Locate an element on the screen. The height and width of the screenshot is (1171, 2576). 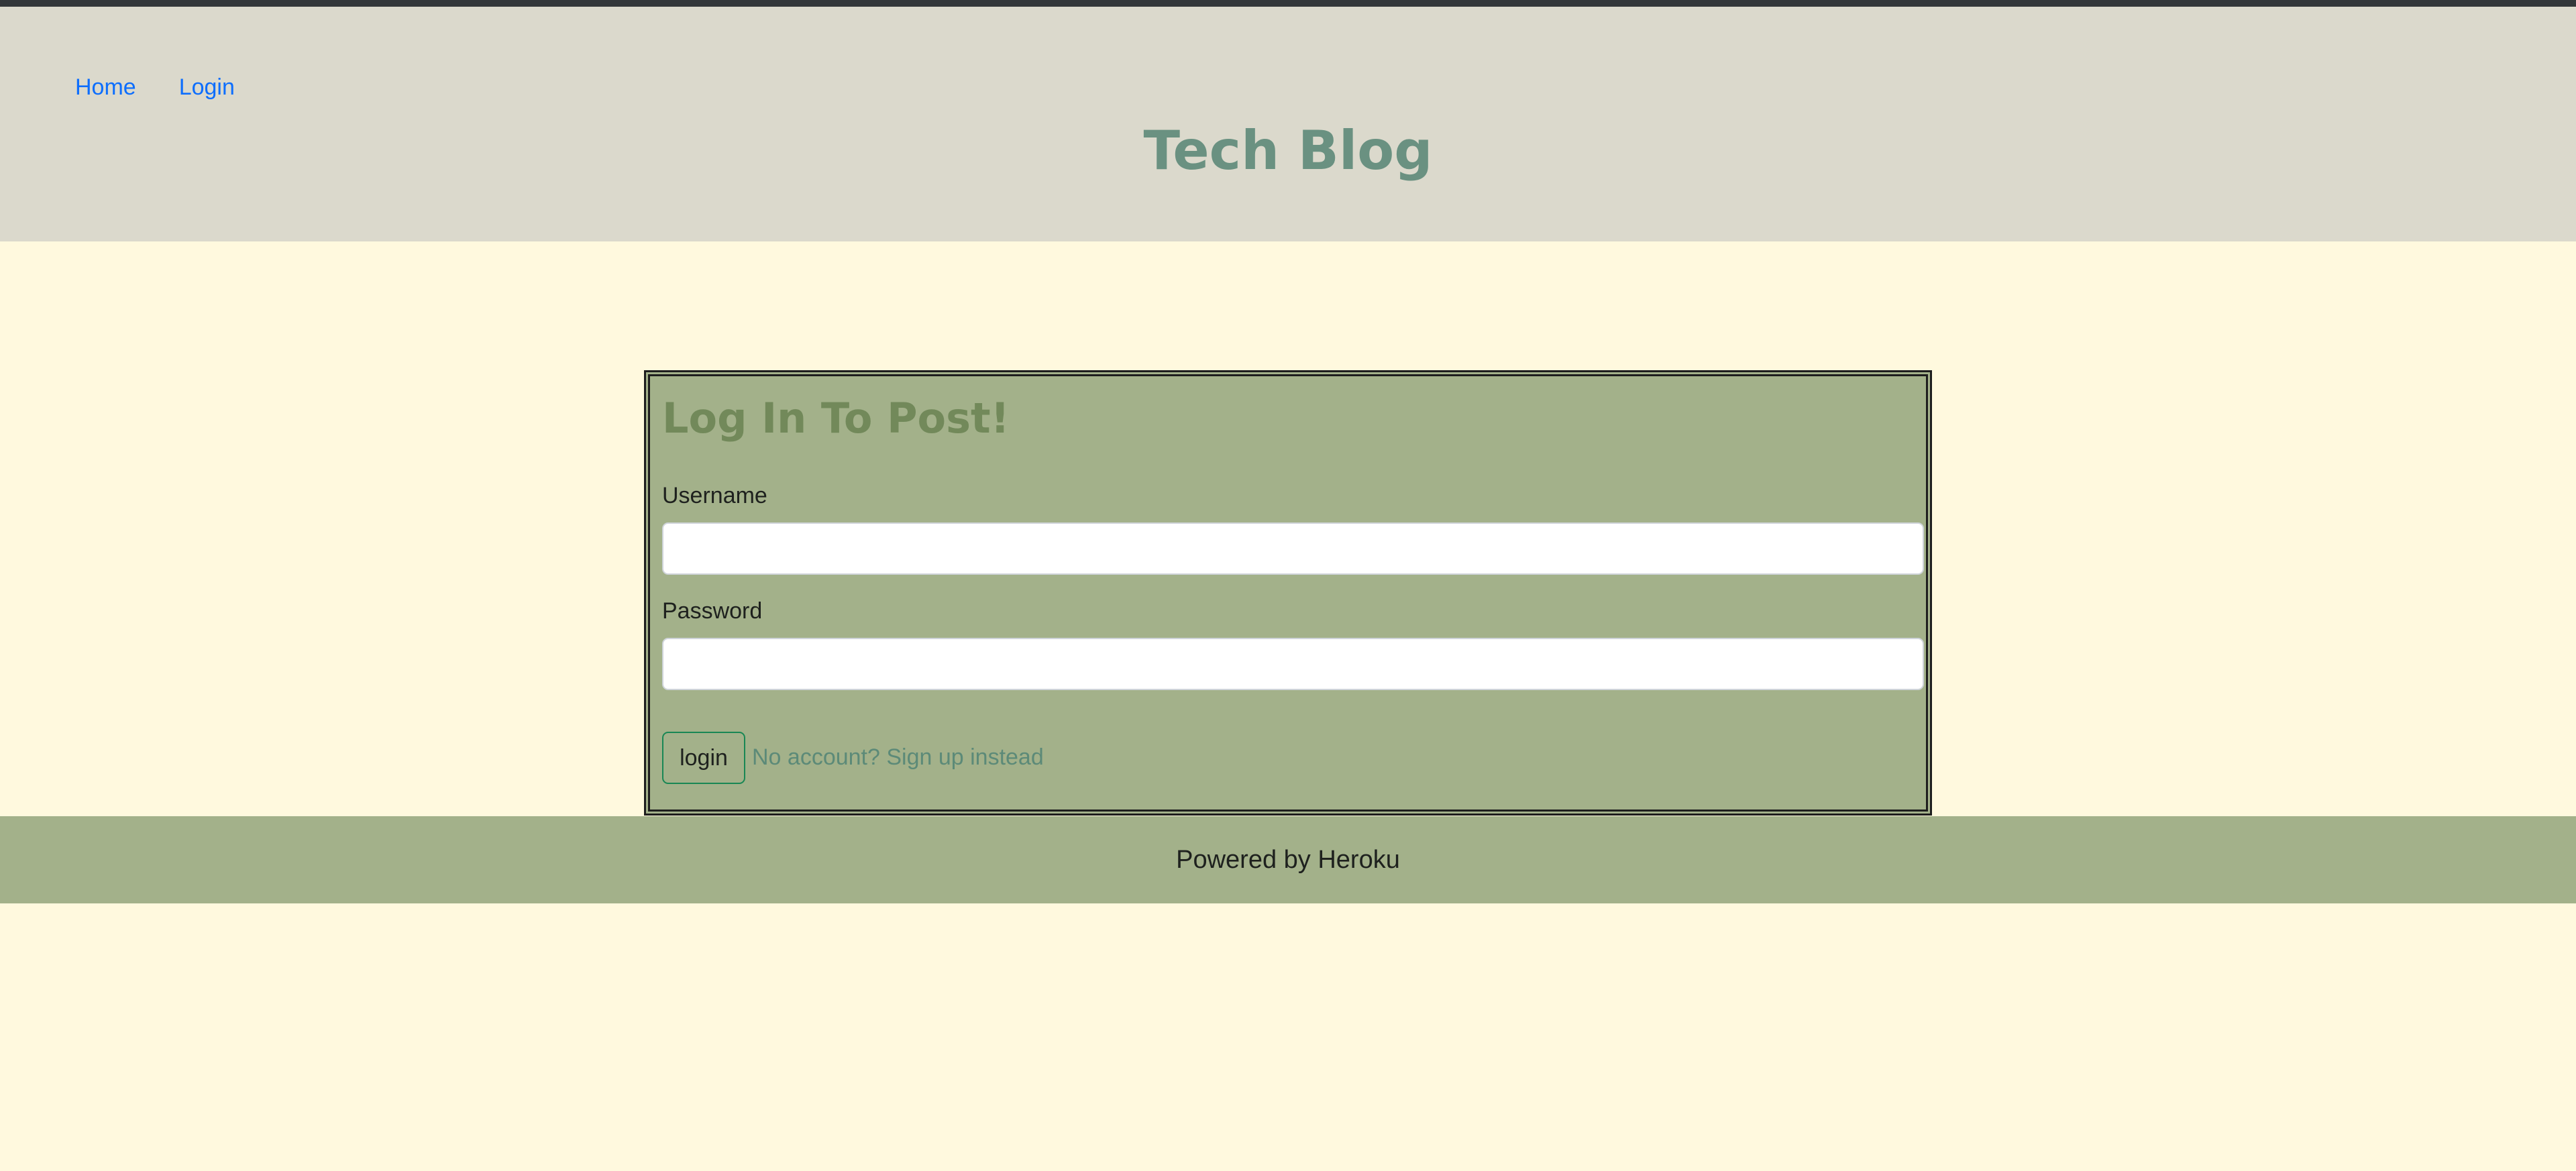
password-label: Password is located at coordinates (712, 611).